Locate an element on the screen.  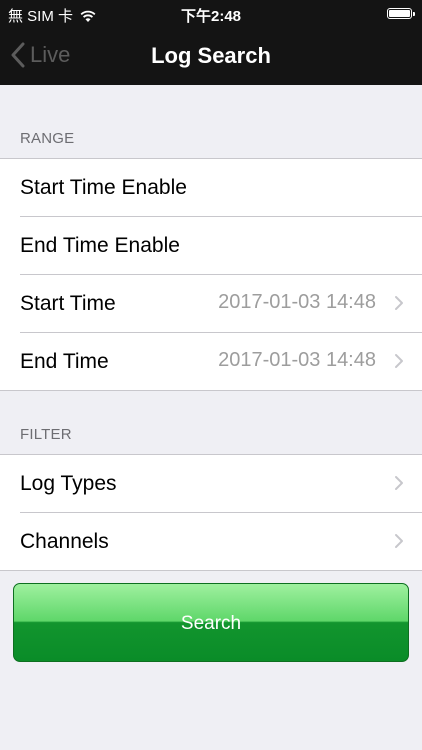
end-time-row: End Time 2017-01-03 14:48 is located at coordinates (221, 361).